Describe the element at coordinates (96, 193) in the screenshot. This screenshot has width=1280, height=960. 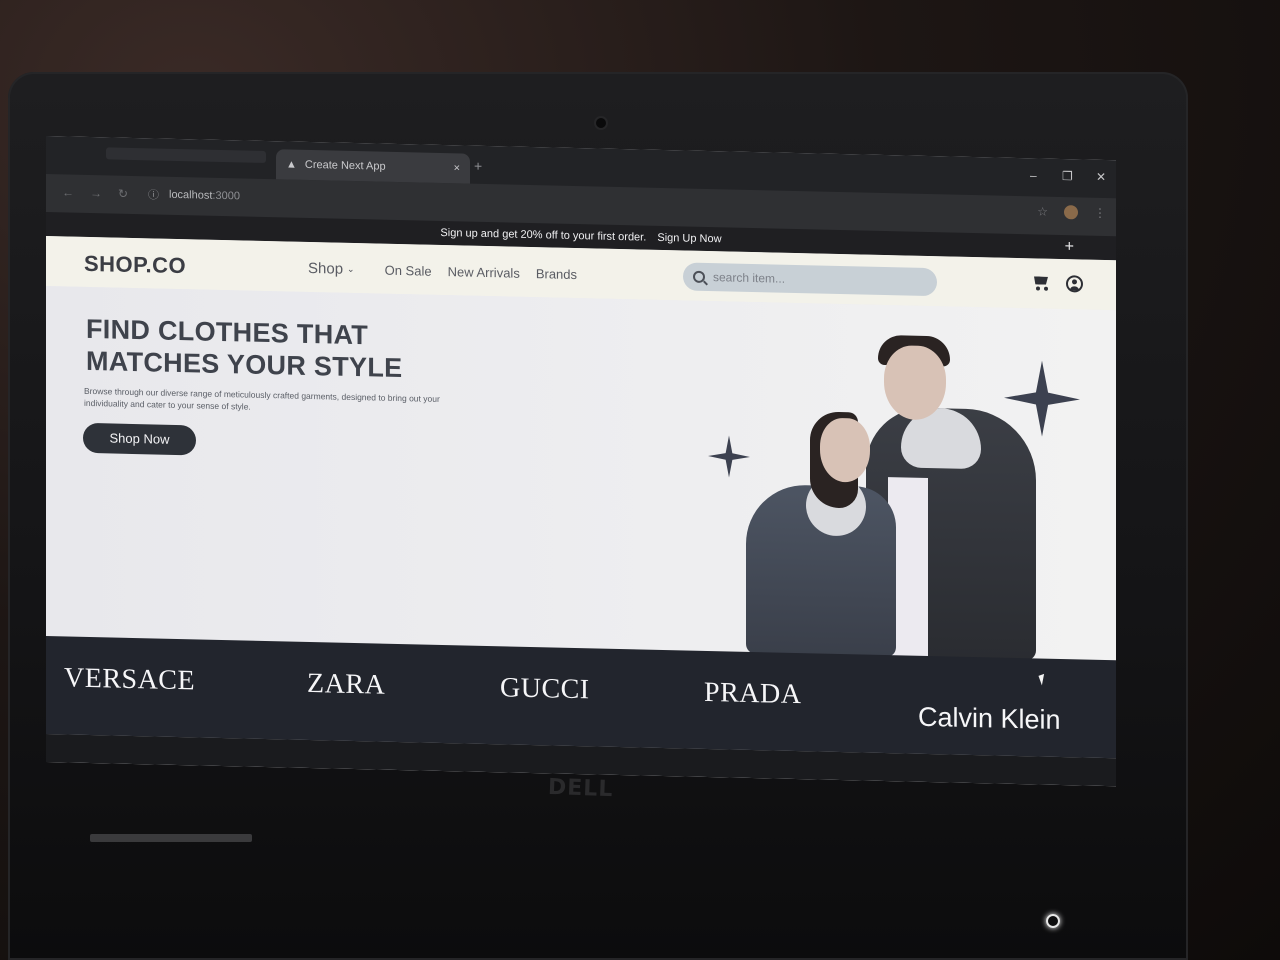
I see `forward-icon: →` at that location.